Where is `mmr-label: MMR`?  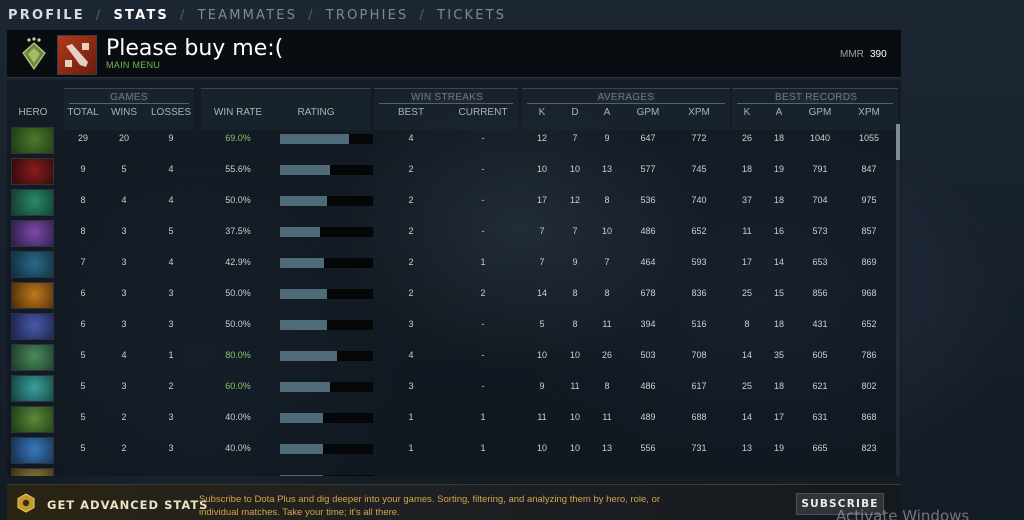 mmr-label: MMR is located at coordinates (852, 54).